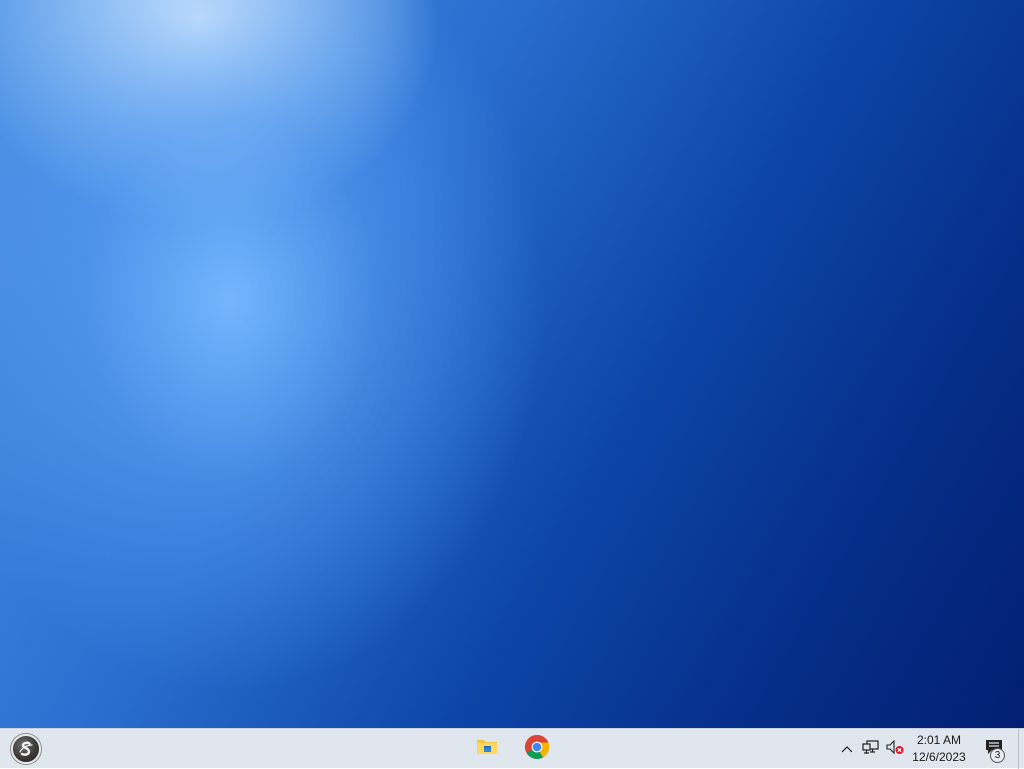 The width and height of the screenshot is (1024, 769). I want to click on action-center-button: 3, so click(994, 749).